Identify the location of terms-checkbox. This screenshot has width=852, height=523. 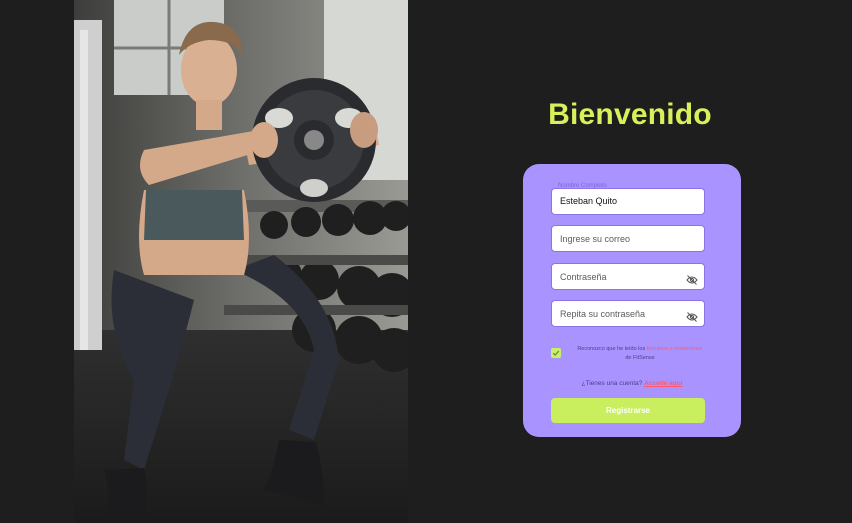
(556, 353).